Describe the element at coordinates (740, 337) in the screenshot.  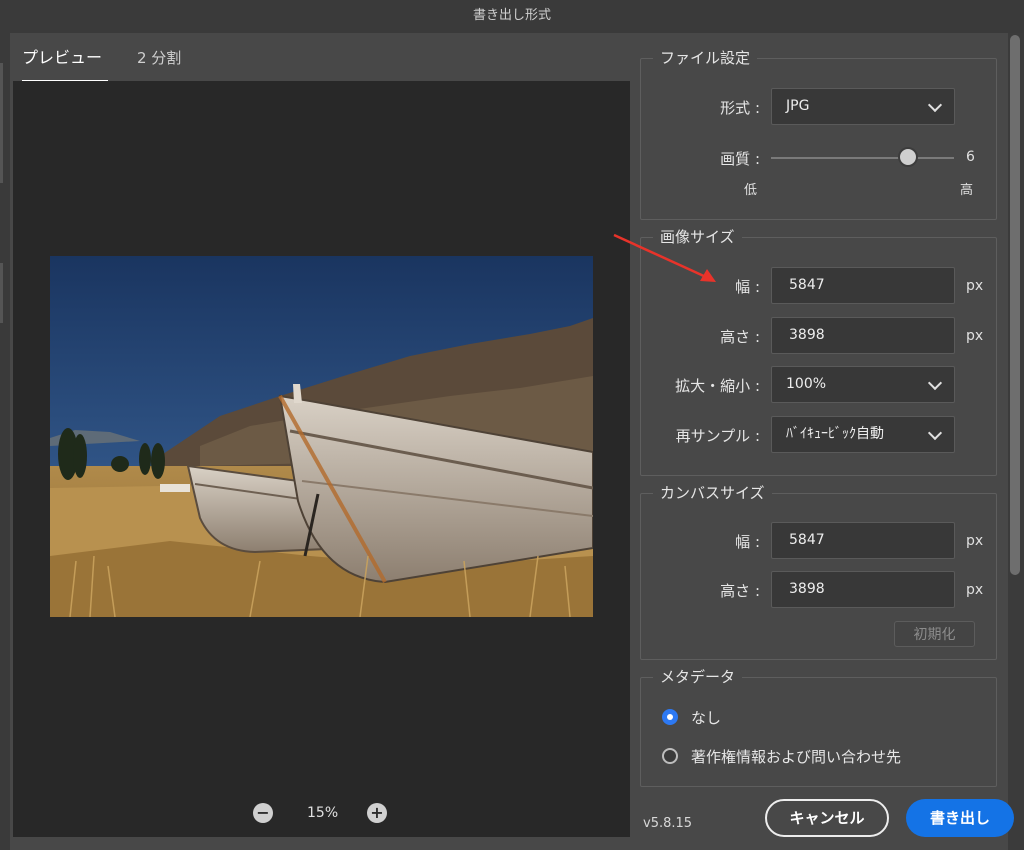
I see `image-height-label: 高さ :` at that location.